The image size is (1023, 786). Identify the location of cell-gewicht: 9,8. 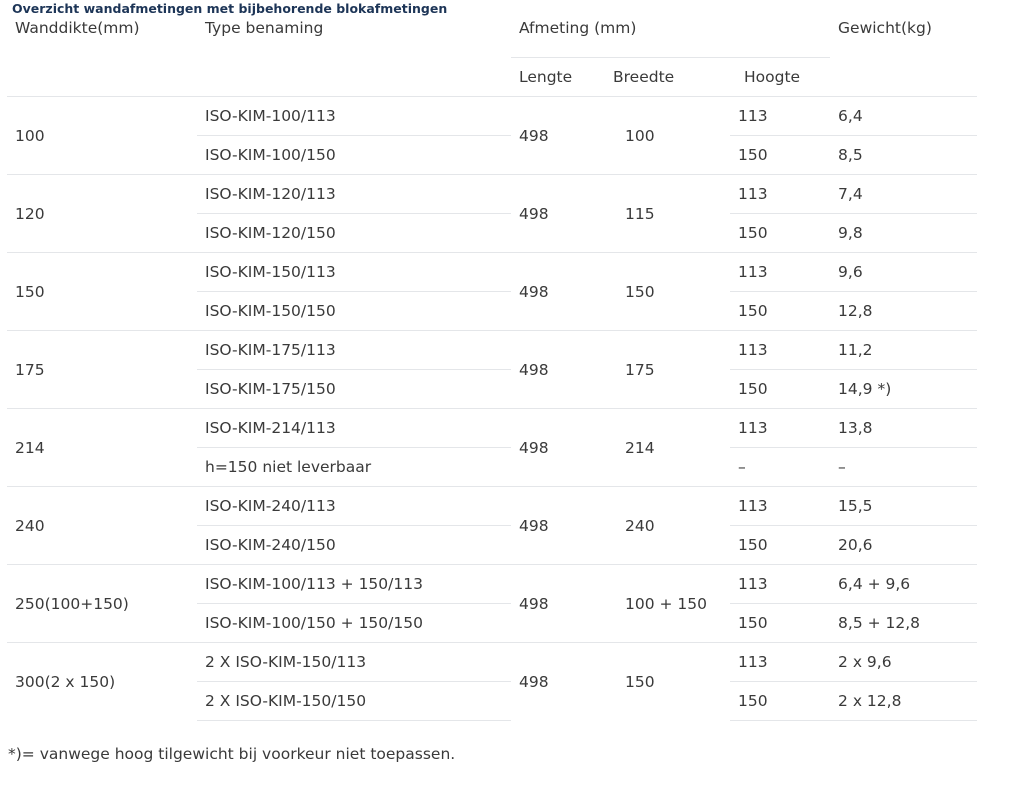
(904, 233).